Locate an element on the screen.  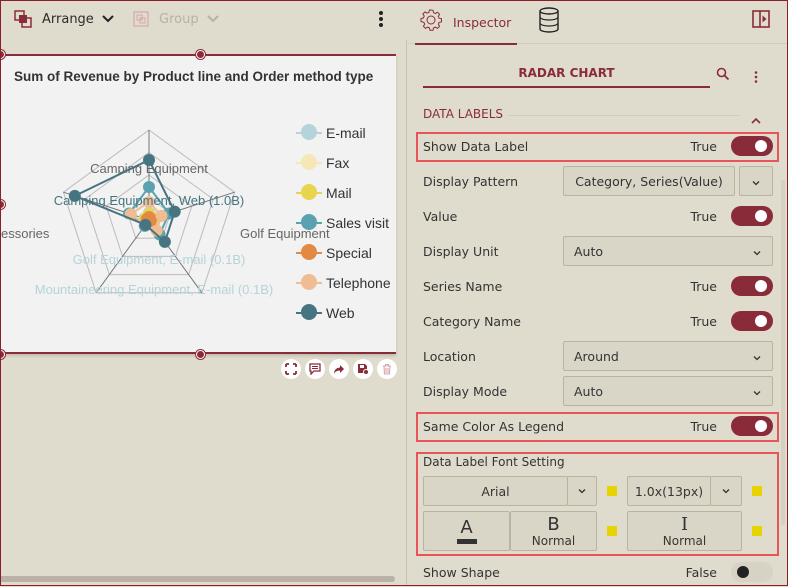
row-display-unit: Display Unit Auto is located at coordinates (598, 251).